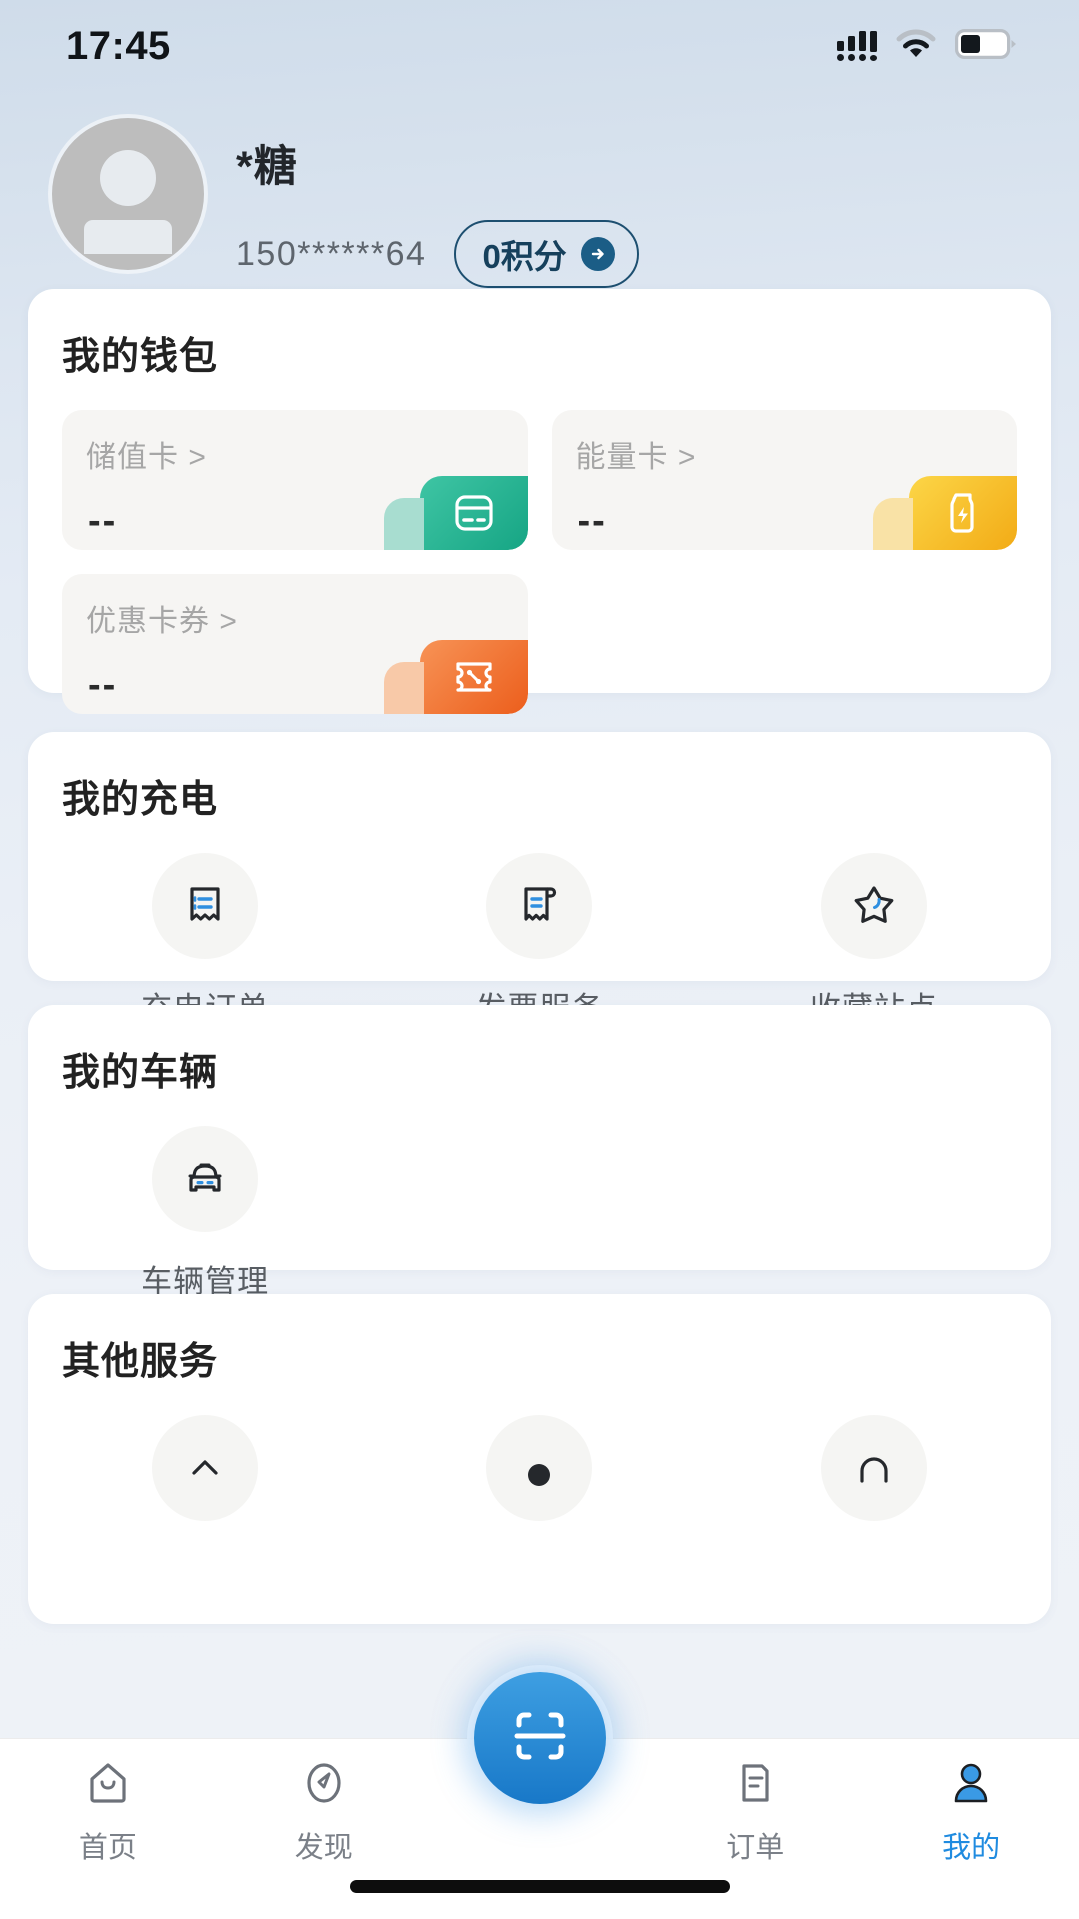 The height and width of the screenshot is (1919, 1079). Describe the element at coordinates (324, 1785) in the screenshot. I see `compass-discover-icon` at that location.